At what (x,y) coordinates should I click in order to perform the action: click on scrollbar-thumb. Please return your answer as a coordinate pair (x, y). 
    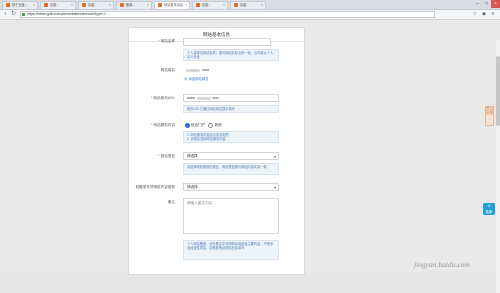
    Looking at the image, I should click on (498, 91).